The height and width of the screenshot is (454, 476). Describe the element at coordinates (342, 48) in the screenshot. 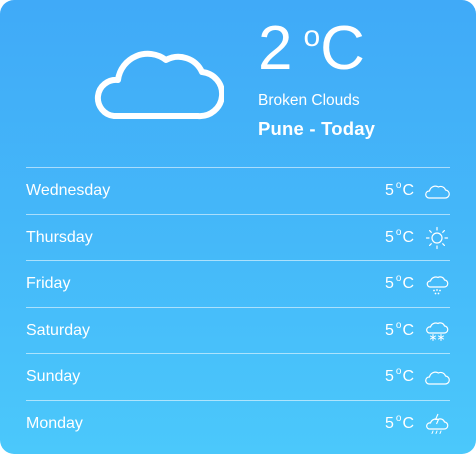

I see `temperature-unit: C` at that location.